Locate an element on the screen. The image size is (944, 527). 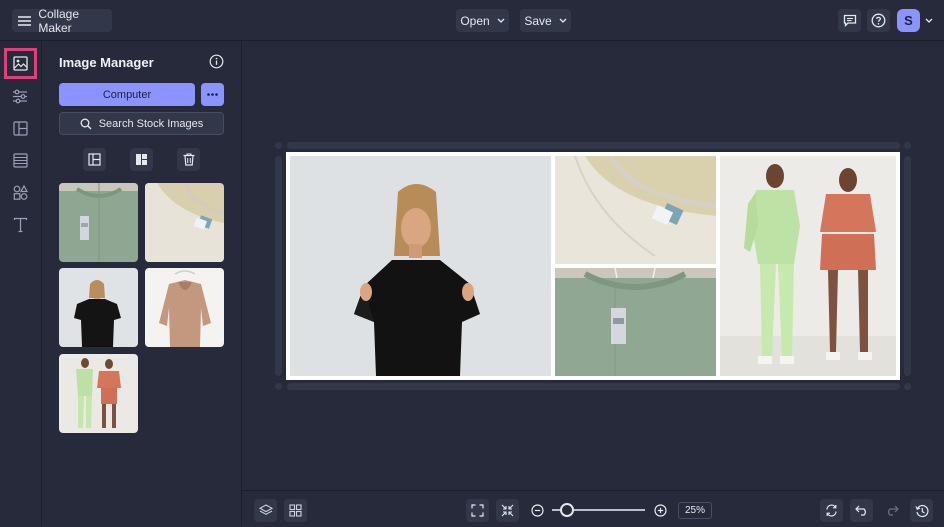
collage-cell-two-models is located at coordinates (808, 266).